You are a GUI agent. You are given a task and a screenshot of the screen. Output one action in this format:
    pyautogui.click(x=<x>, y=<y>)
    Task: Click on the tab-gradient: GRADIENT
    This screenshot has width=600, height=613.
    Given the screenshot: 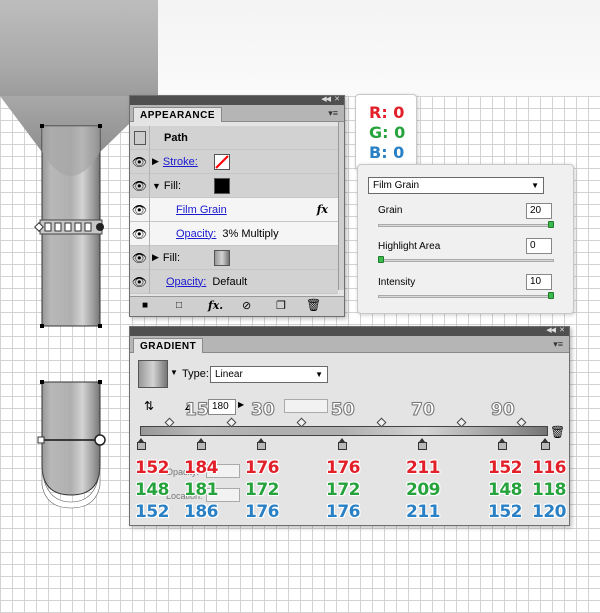 What is the action you would take?
    pyautogui.click(x=168, y=345)
    